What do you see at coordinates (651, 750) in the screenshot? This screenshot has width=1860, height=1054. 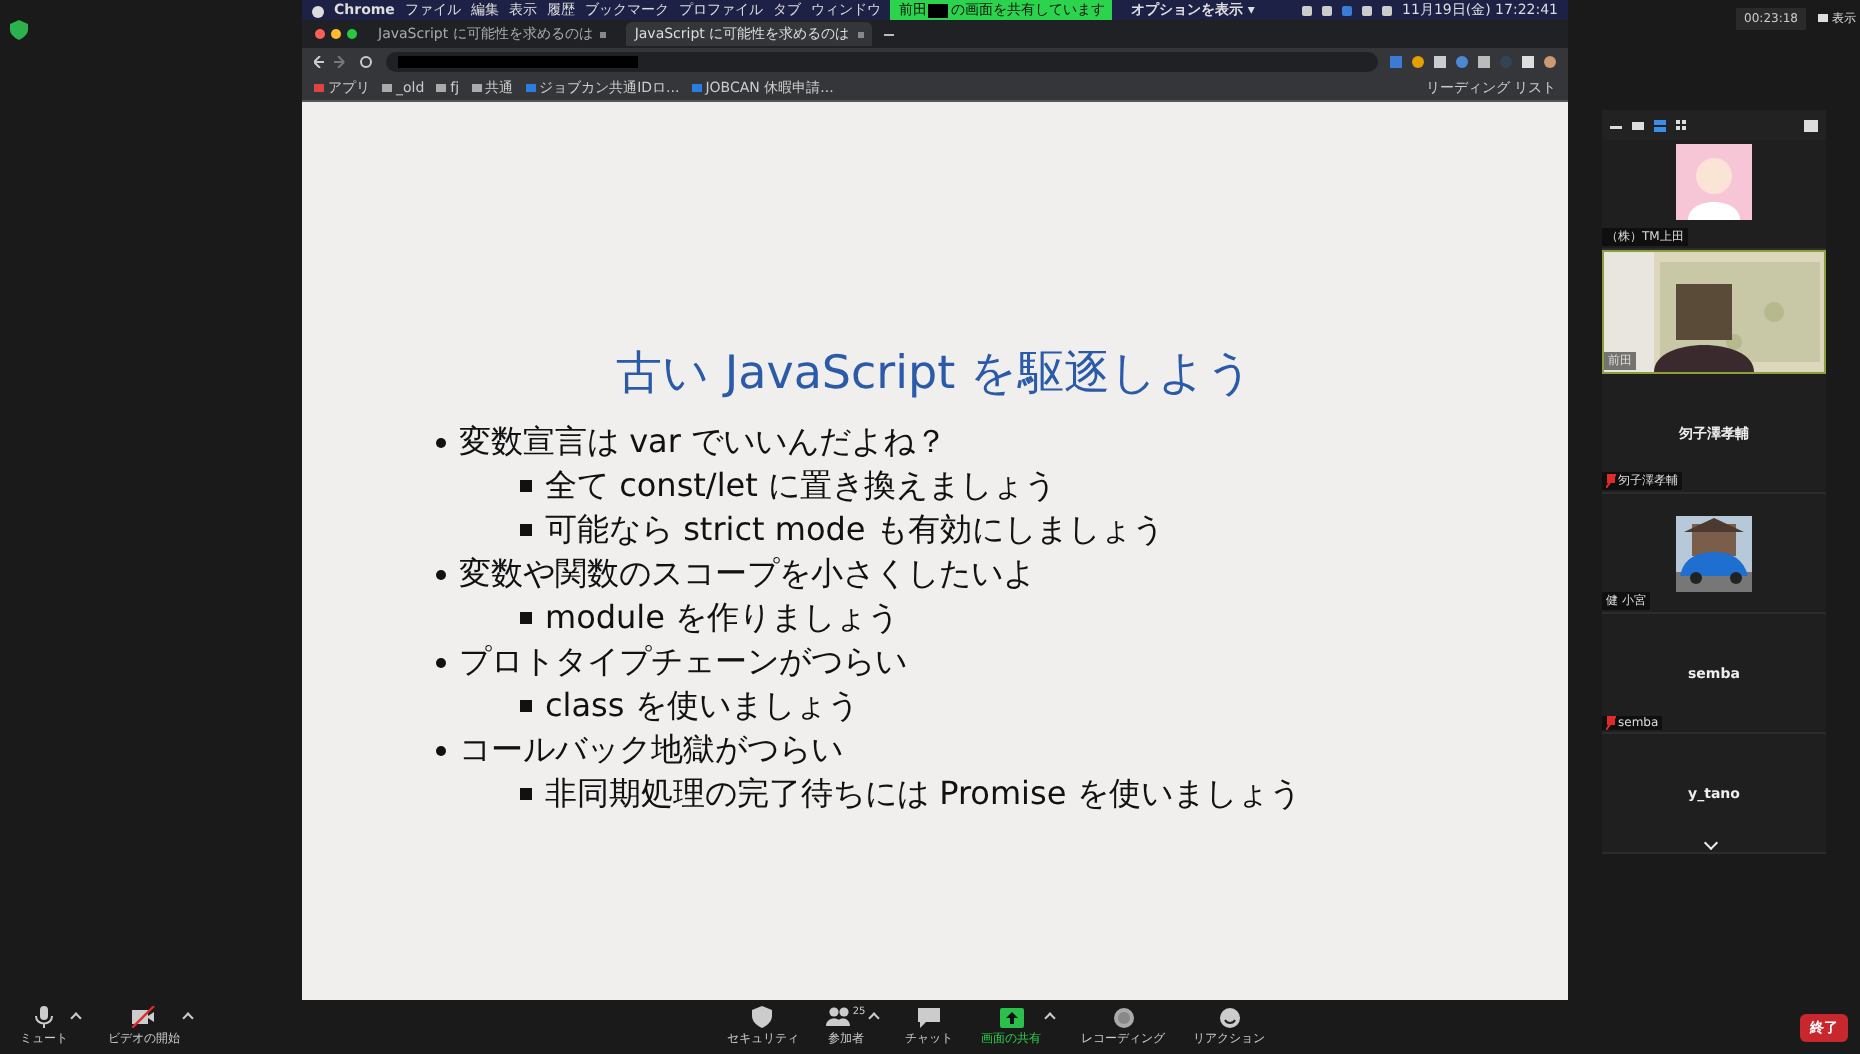 I see `bullet-text: コールバック地獄がつらい` at bounding box center [651, 750].